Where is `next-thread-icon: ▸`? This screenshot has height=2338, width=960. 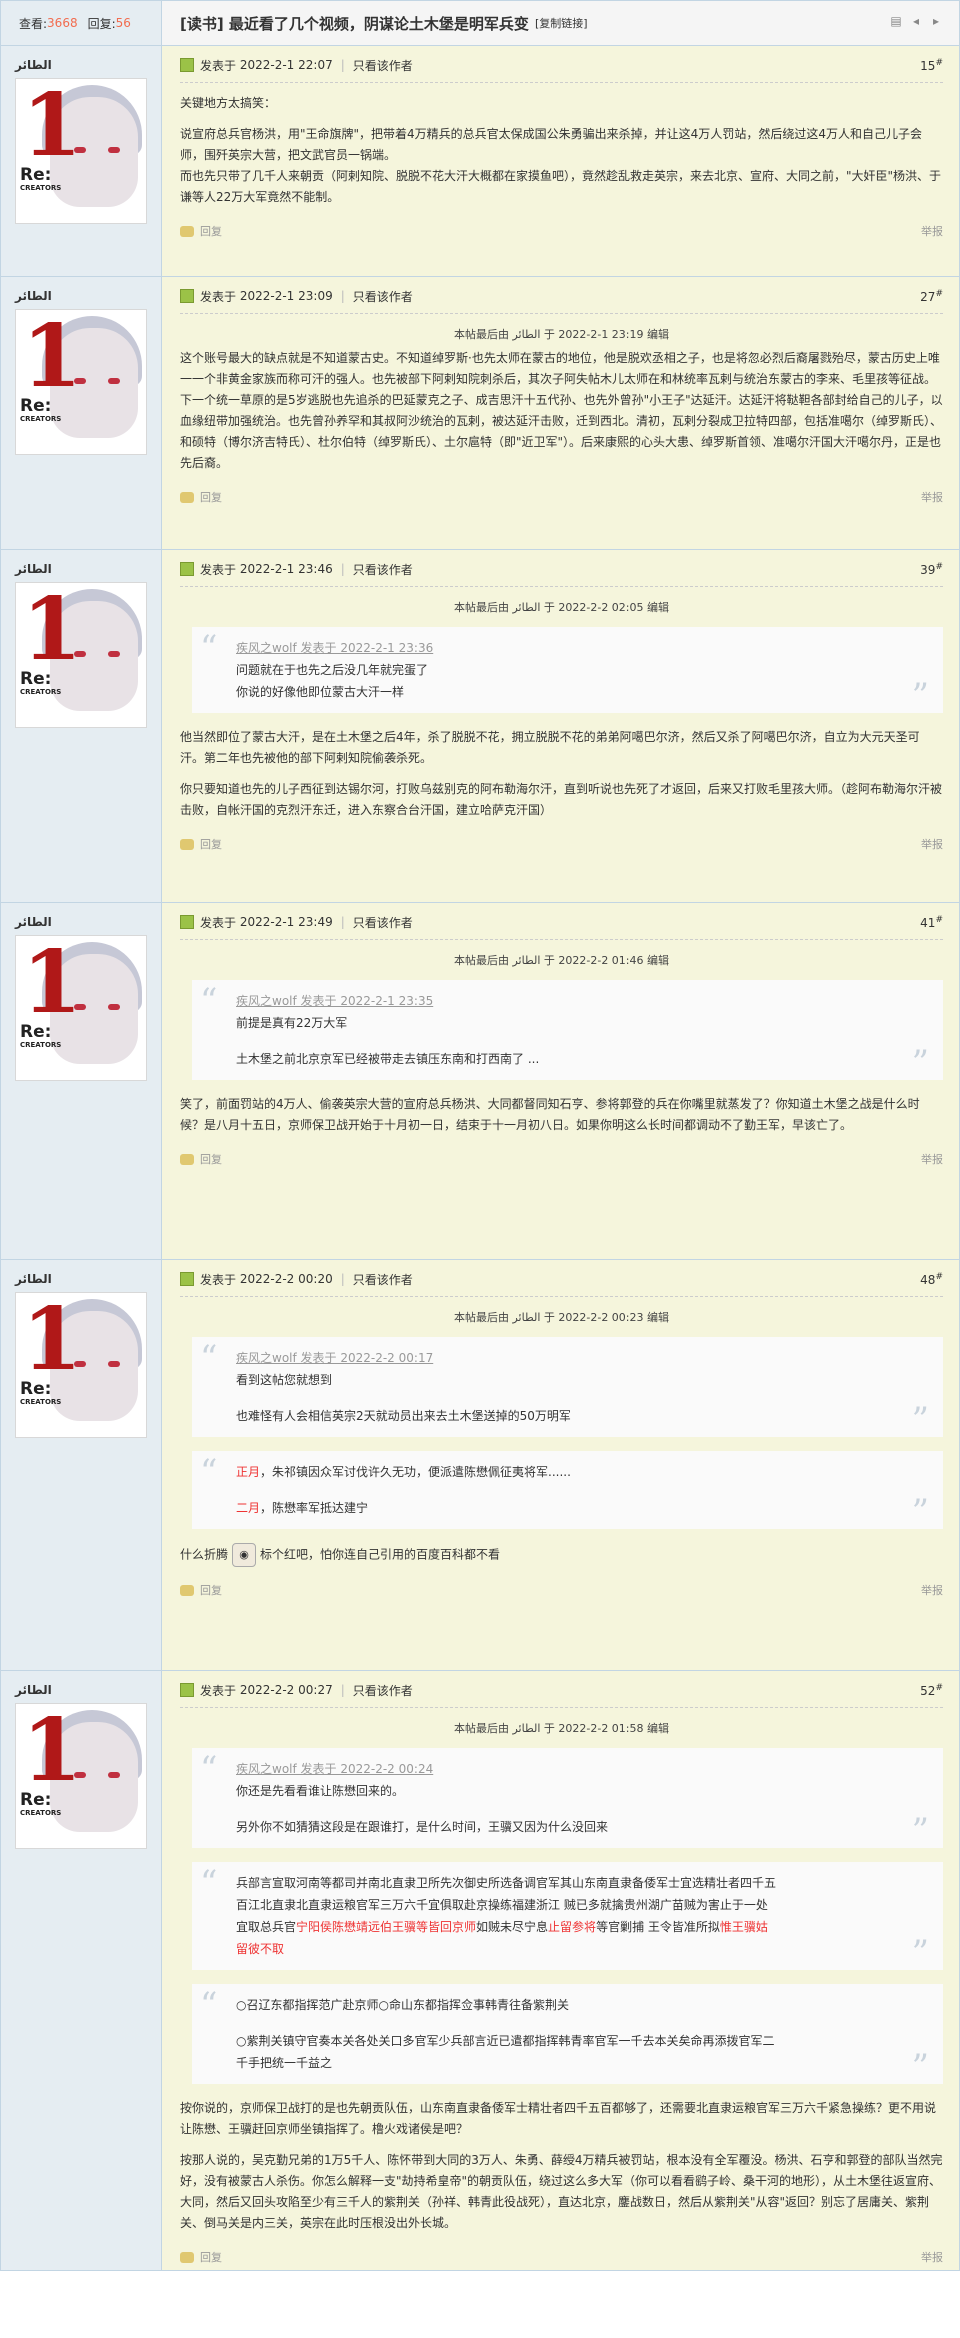 next-thread-icon: ▸ is located at coordinates (936, 21).